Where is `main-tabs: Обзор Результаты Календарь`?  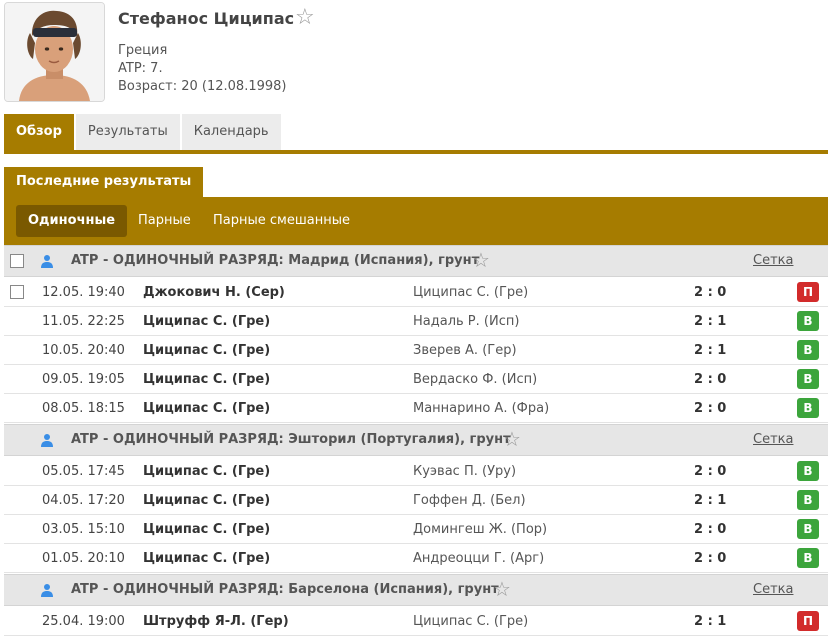 main-tabs: Обзор Результаты Календарь is located at coordinates (143, 132).